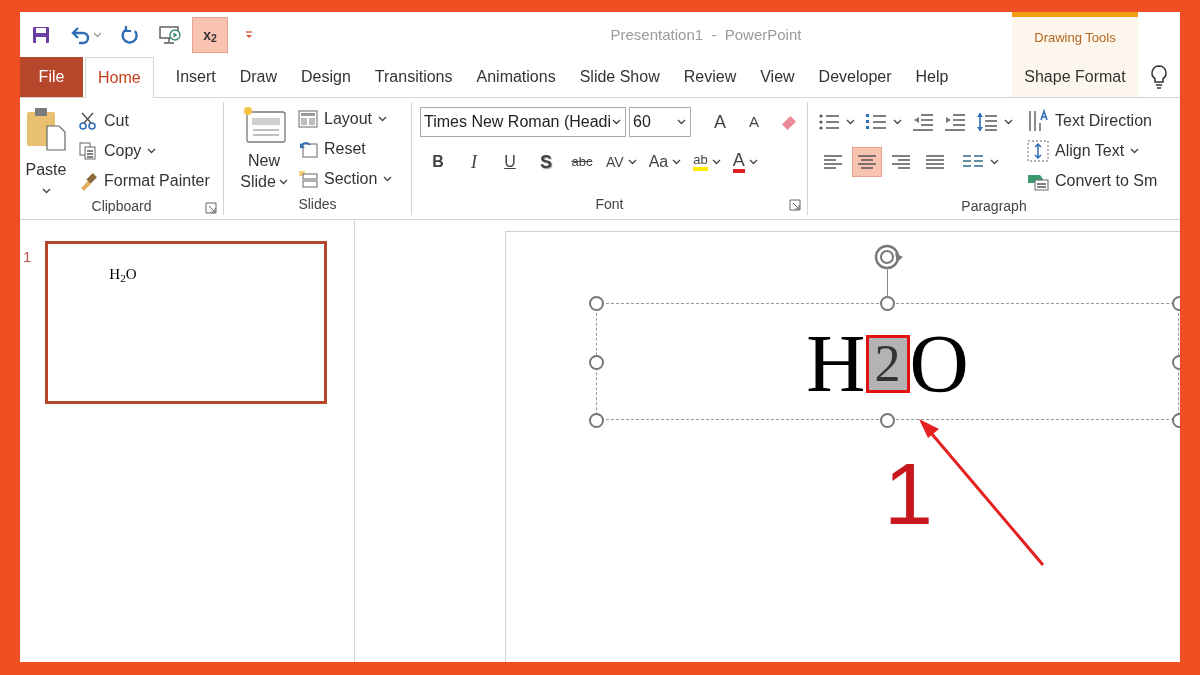  I want to click on undo-icon, so click(80, 35).